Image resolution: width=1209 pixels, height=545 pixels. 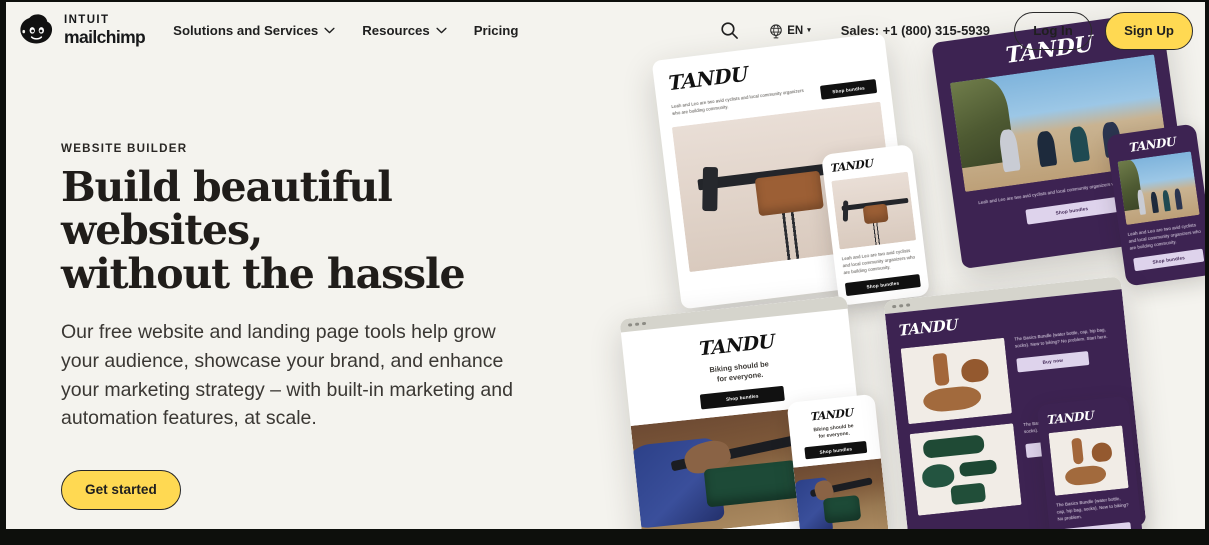 I want to click on product-photo-green-bundle, so click(x=965, y=469).